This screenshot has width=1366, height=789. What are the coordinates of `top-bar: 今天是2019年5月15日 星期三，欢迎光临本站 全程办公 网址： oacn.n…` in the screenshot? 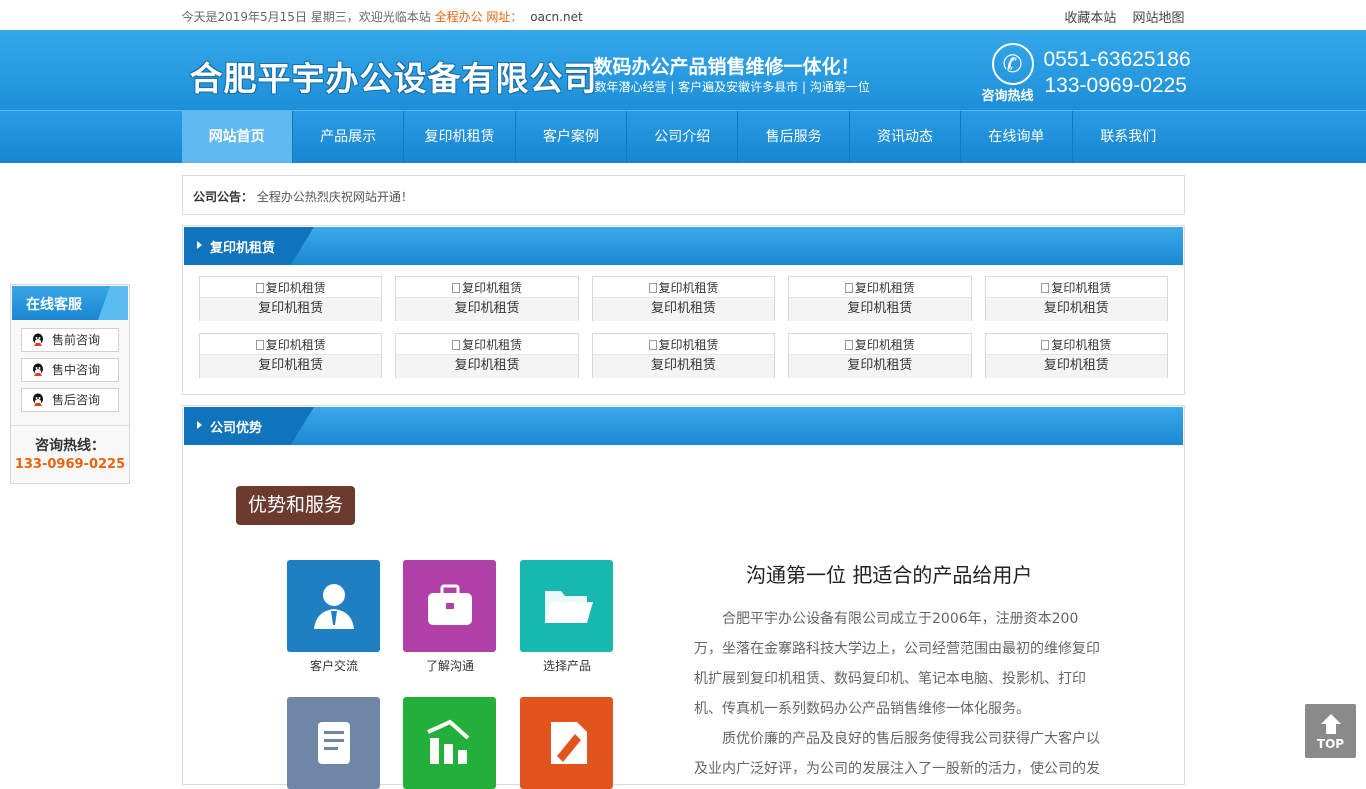 It's located at (683, 15).